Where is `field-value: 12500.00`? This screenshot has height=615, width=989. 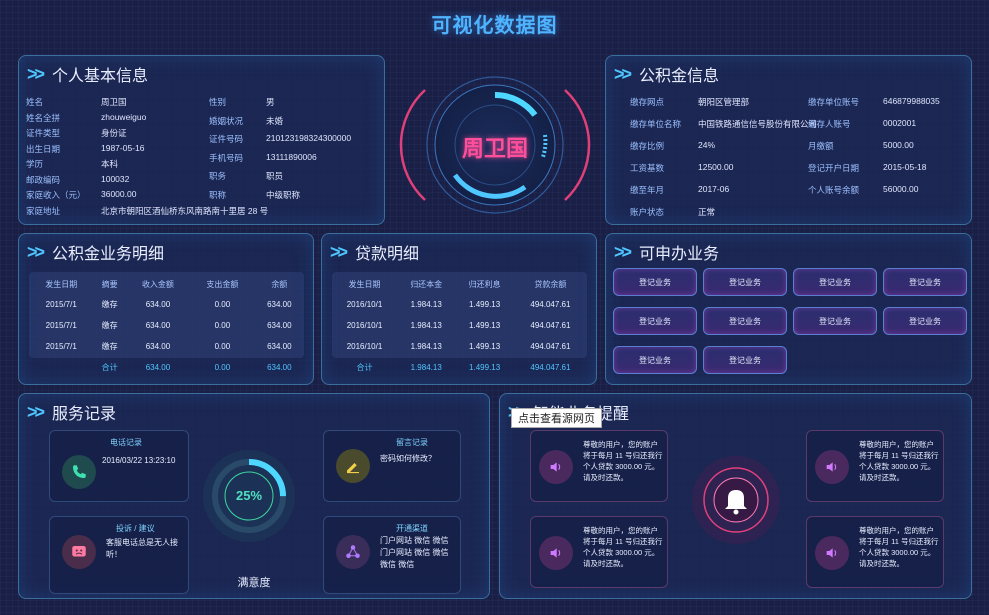 field-value: 12500.00 is located at coordinates (716, 167).